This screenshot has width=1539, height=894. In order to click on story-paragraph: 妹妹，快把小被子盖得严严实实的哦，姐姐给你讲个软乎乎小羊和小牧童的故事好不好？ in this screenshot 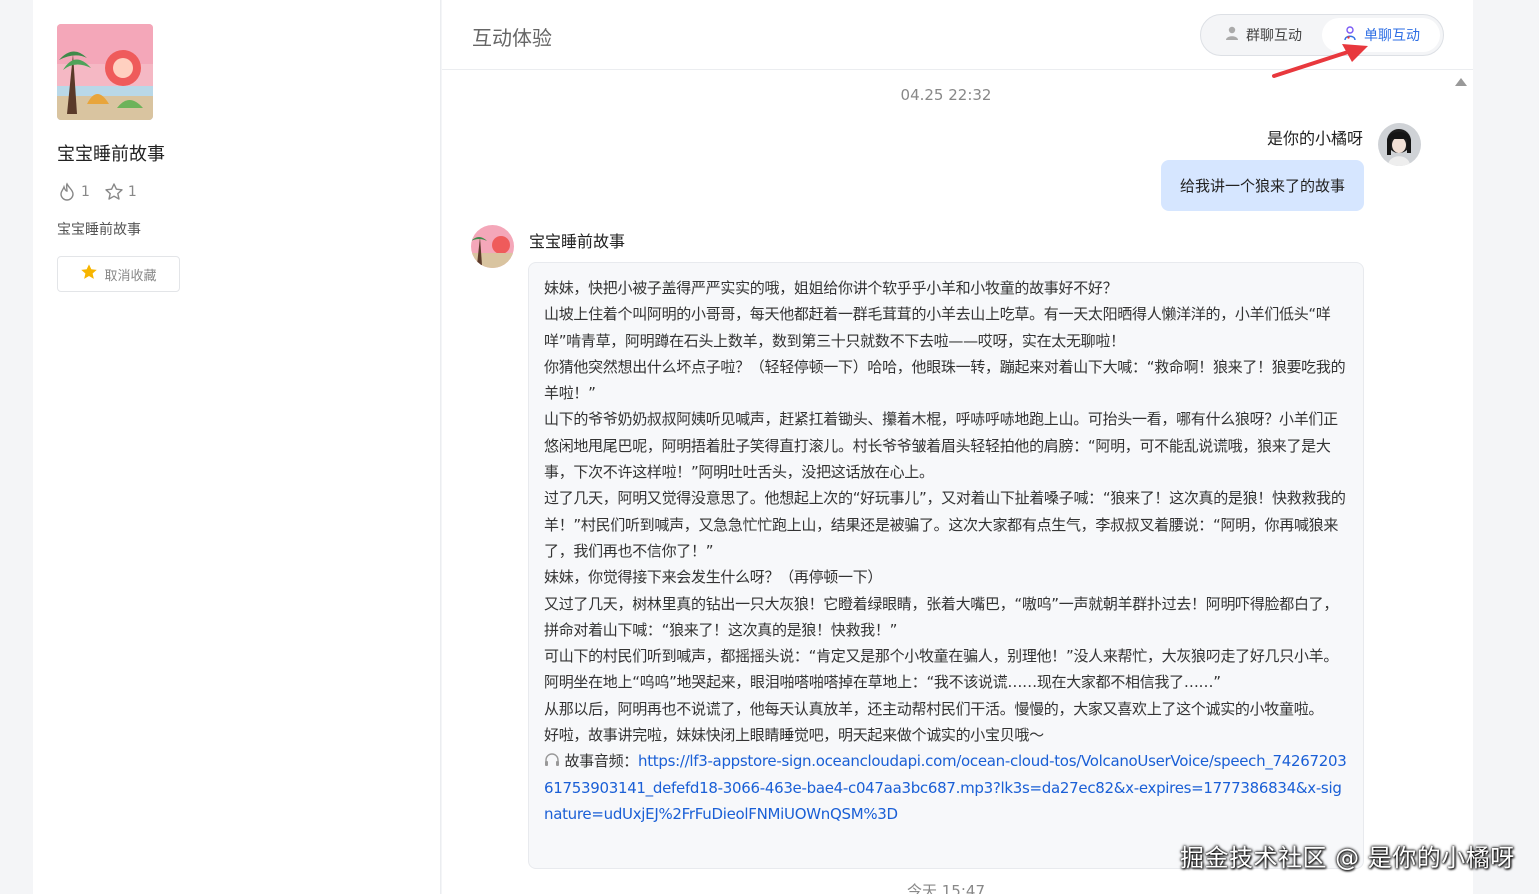, I will do `click(831, 288)`.